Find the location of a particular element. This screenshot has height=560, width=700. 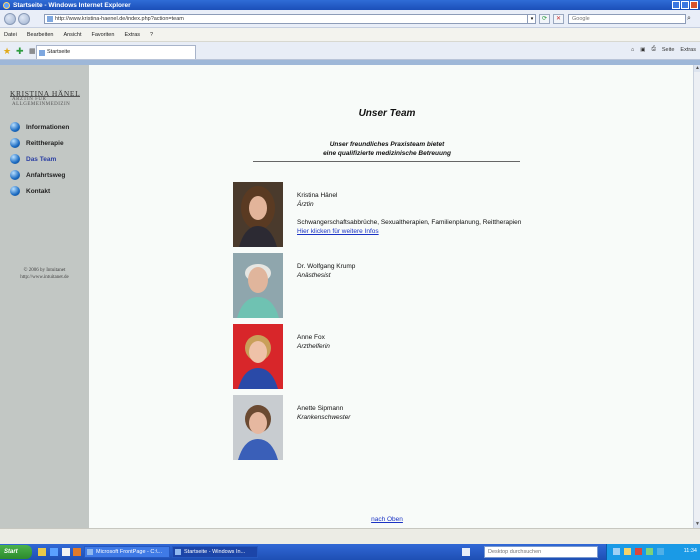

menu-extras: Extras is located at coordinates (132, 35).